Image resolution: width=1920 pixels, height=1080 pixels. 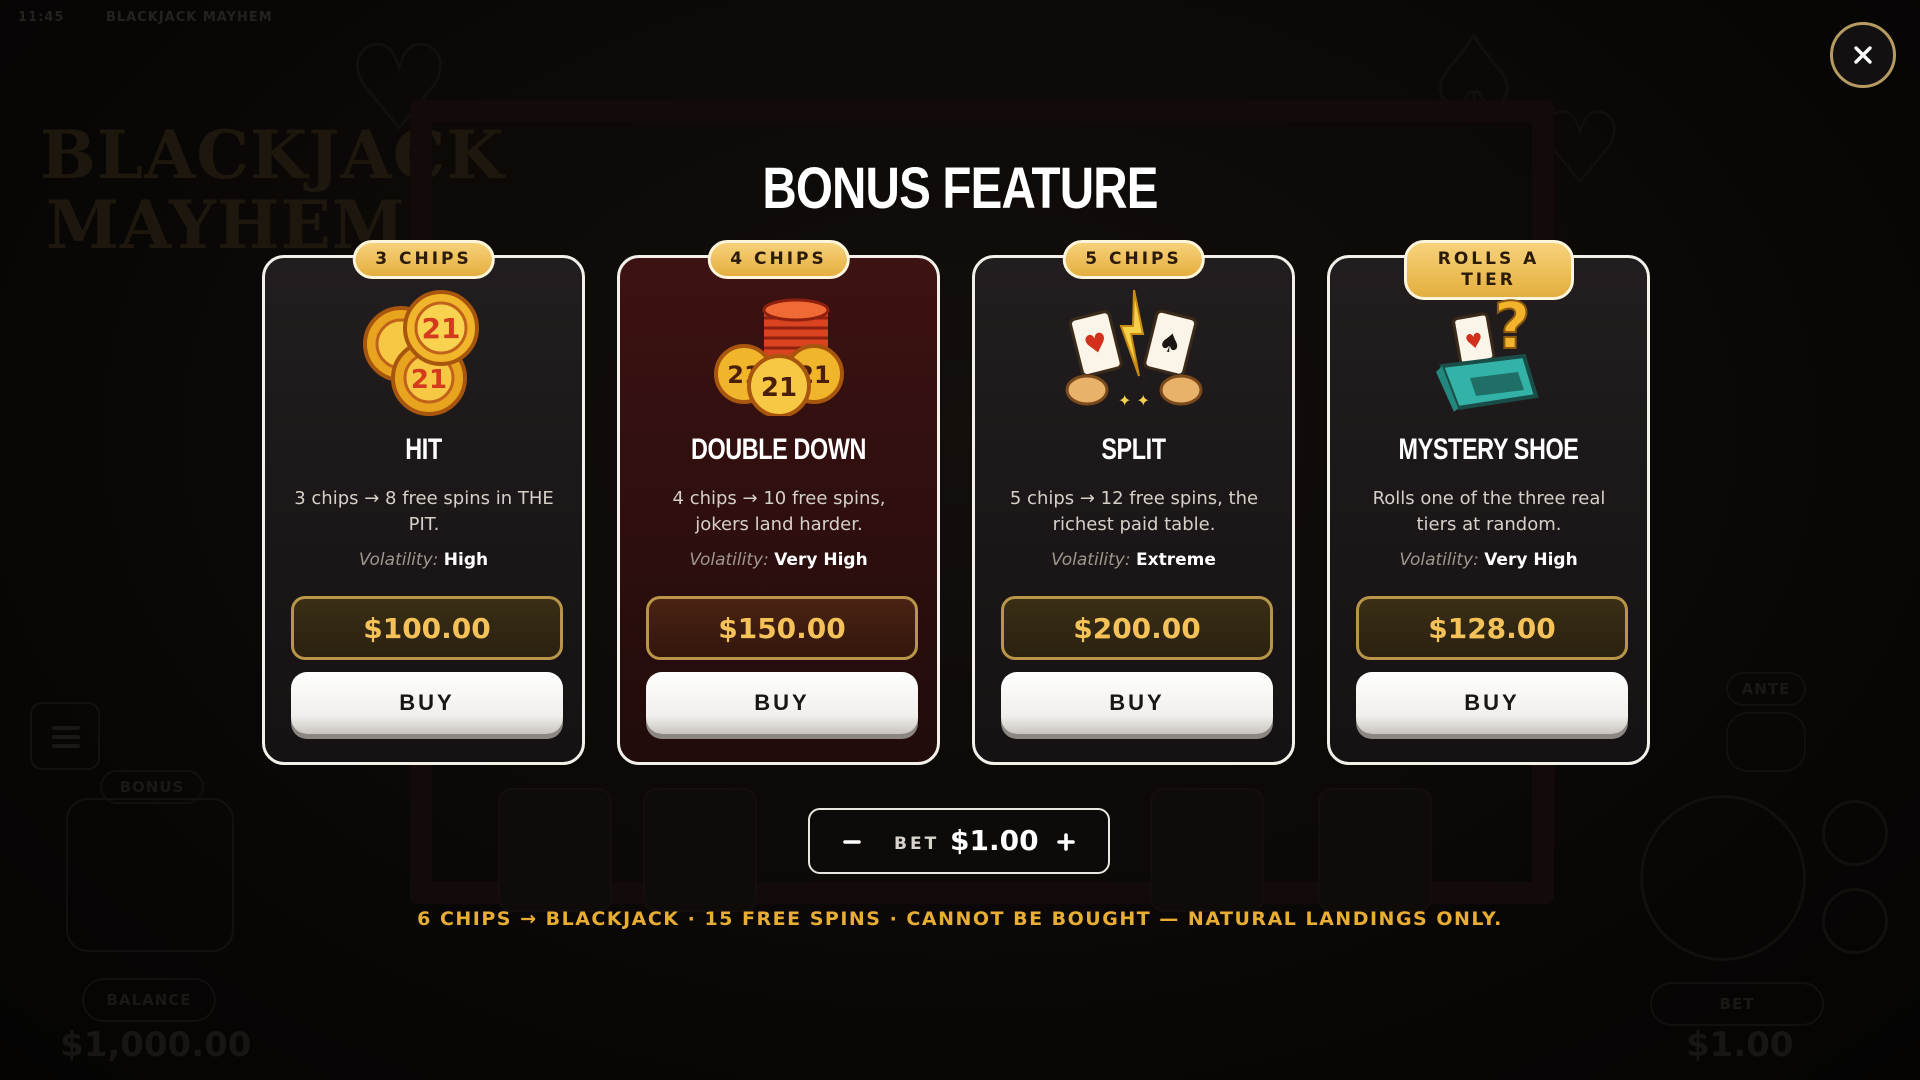 What do you see at coordinates (423, 259) in the screenshot?
I see `chip-count-badge: 3 CHIPS` at bounding box center [423, 259].